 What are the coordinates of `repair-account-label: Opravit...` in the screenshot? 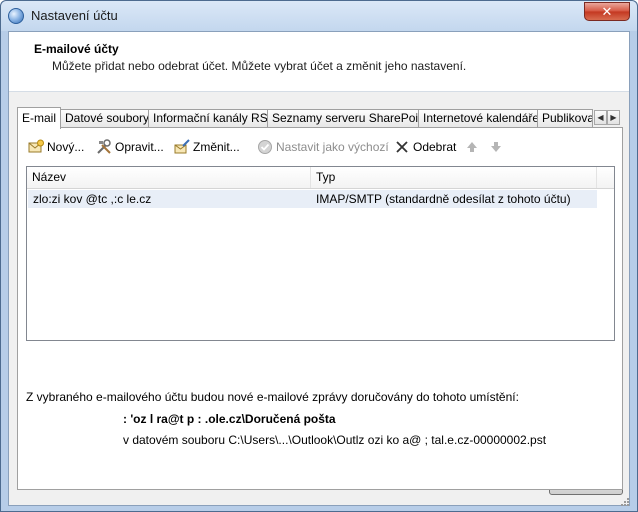 It's located at (139, 147).